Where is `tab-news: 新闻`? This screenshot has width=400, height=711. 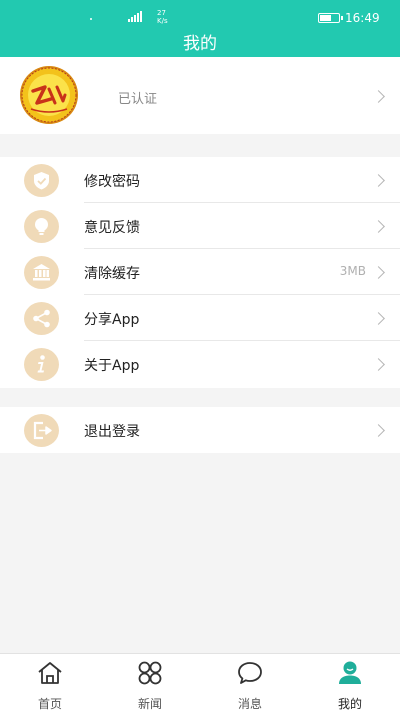
tab-news: 新闻 is located at coordinates (150, 682).